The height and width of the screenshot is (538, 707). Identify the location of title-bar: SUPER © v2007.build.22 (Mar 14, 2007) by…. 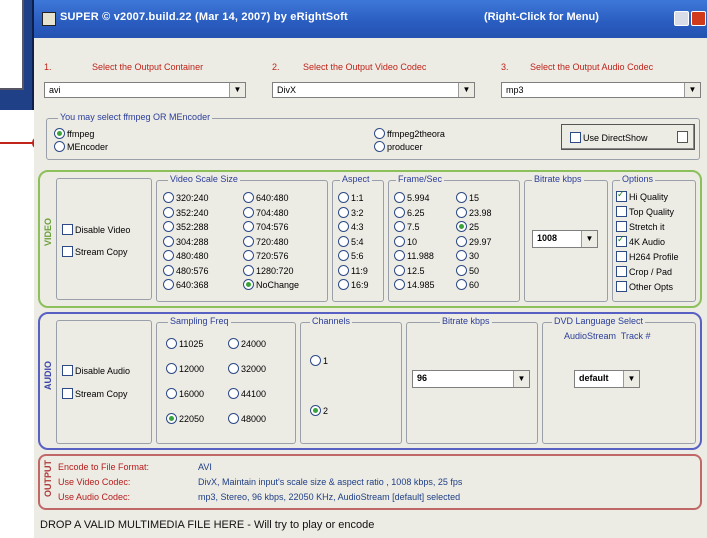
(370, 19).